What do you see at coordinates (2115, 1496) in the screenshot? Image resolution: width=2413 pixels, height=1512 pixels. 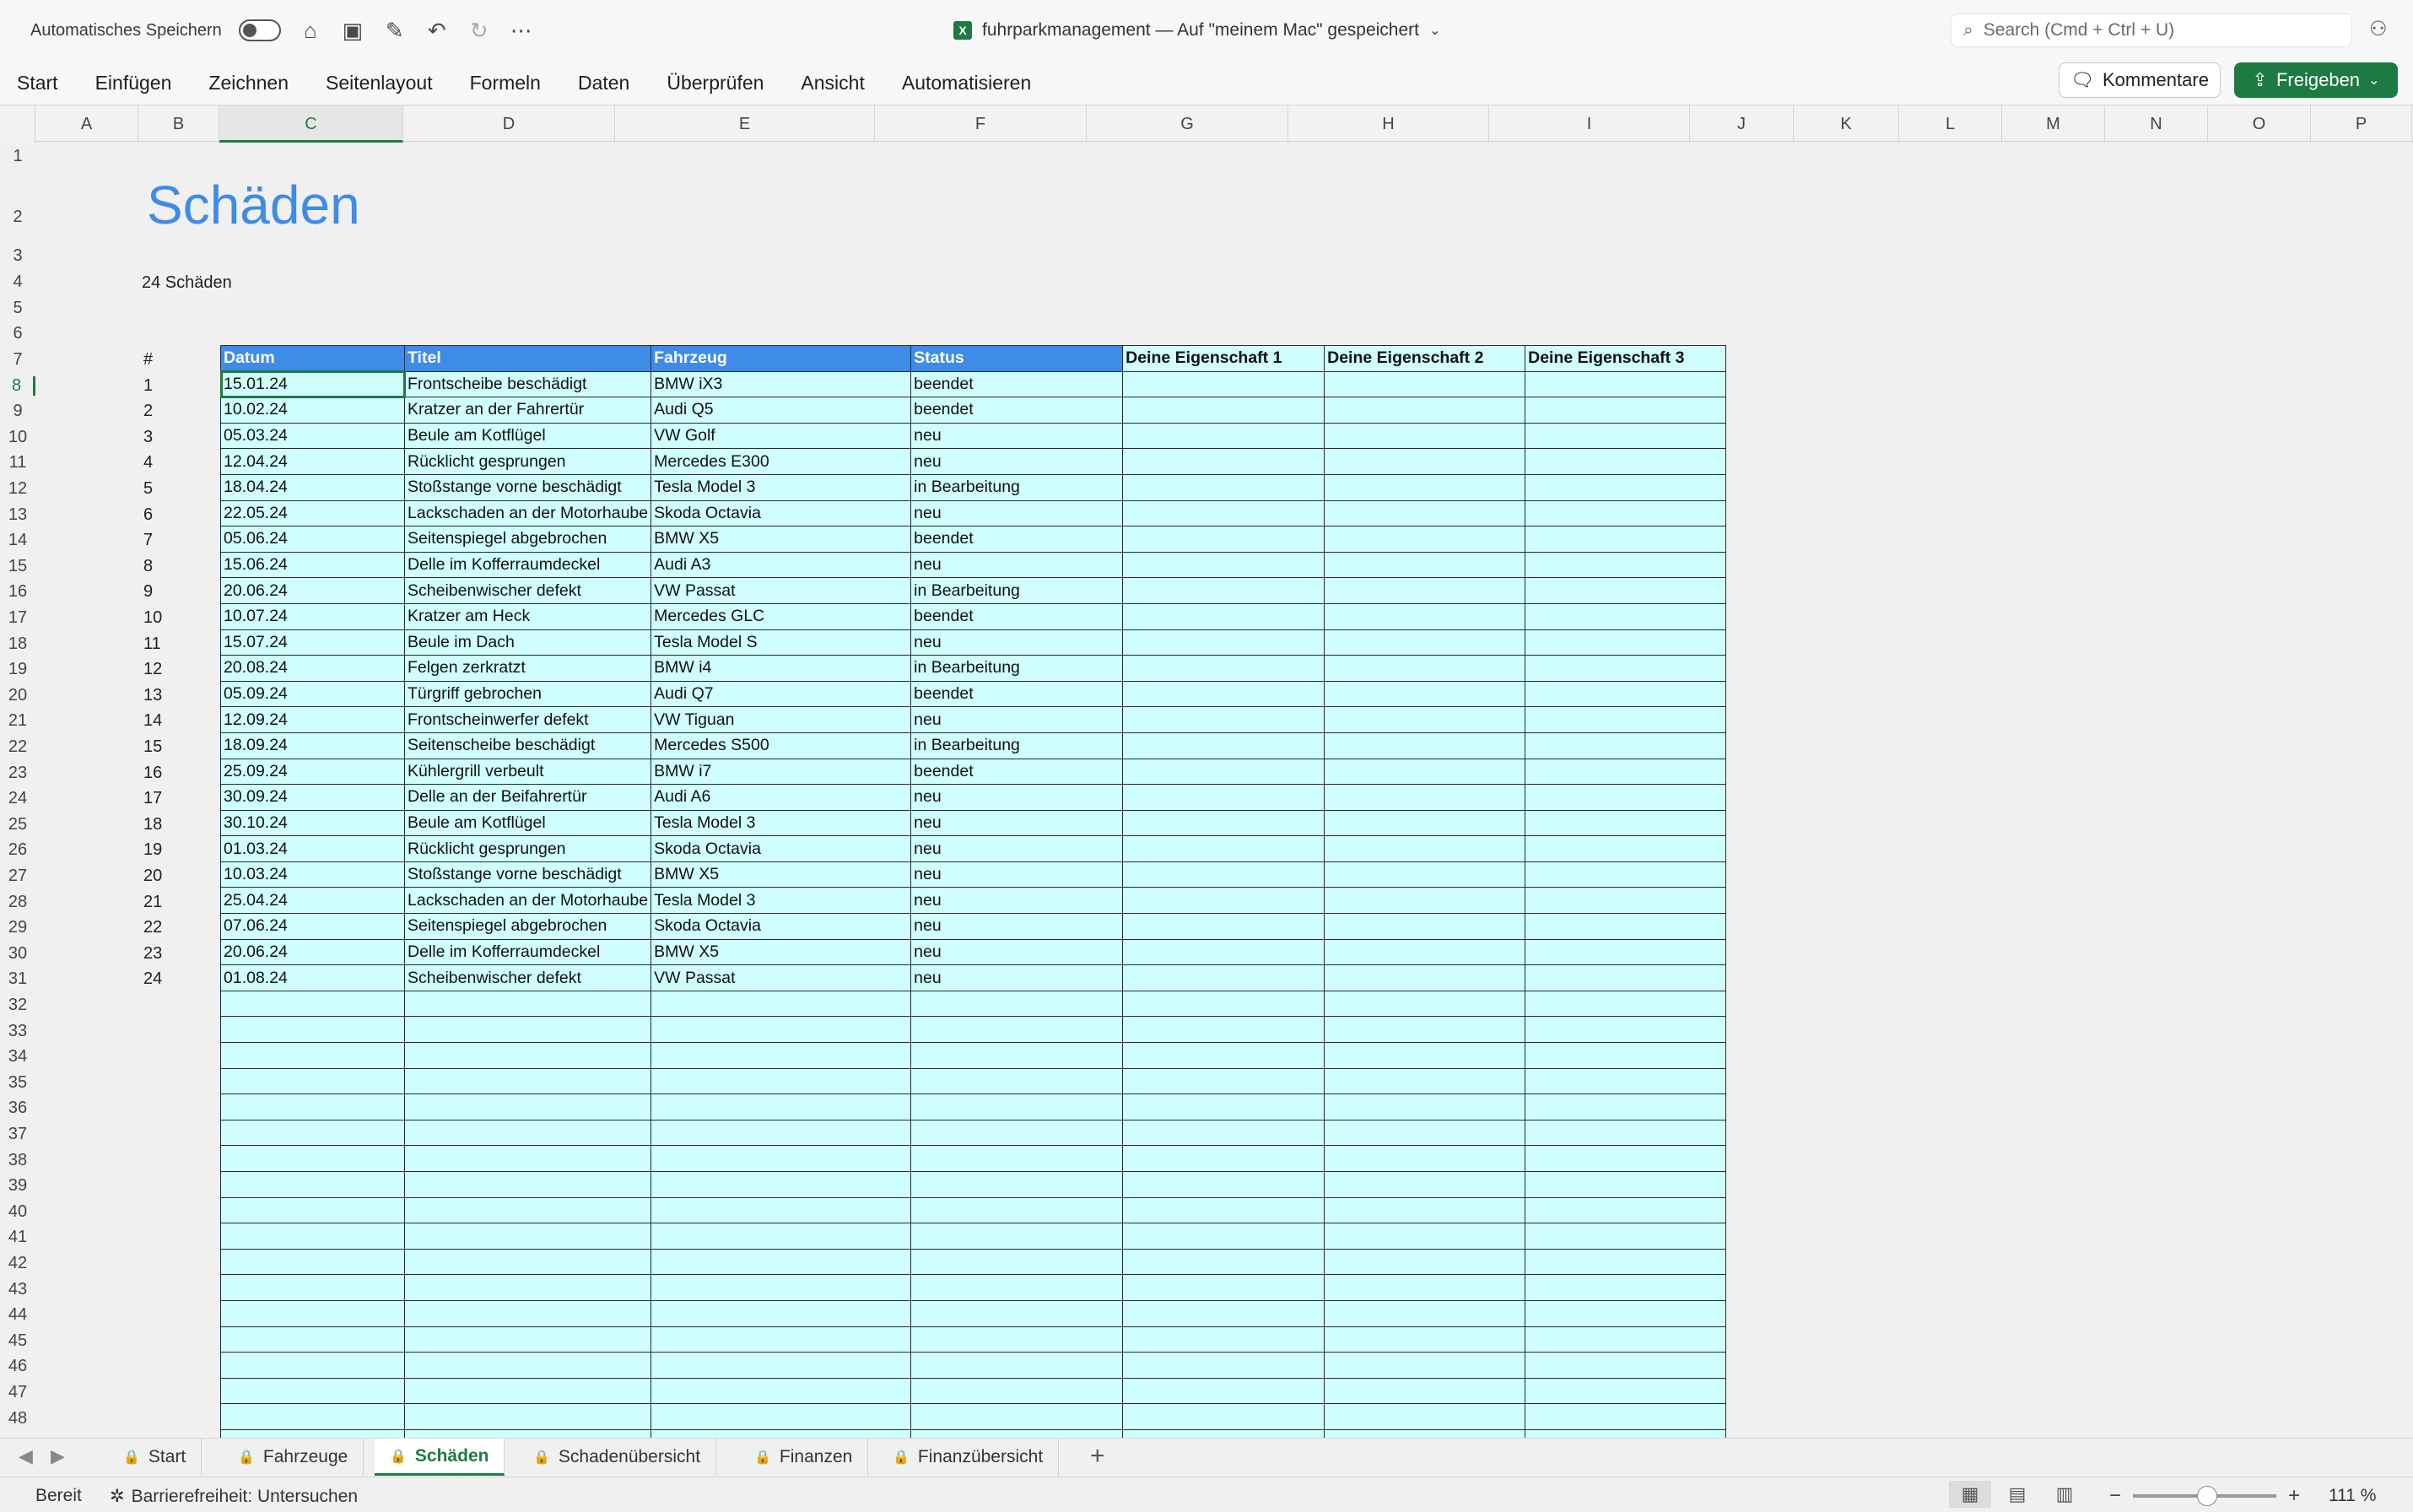 I see `zoom-out-icon: −` at bounding box center [2115, 1496].